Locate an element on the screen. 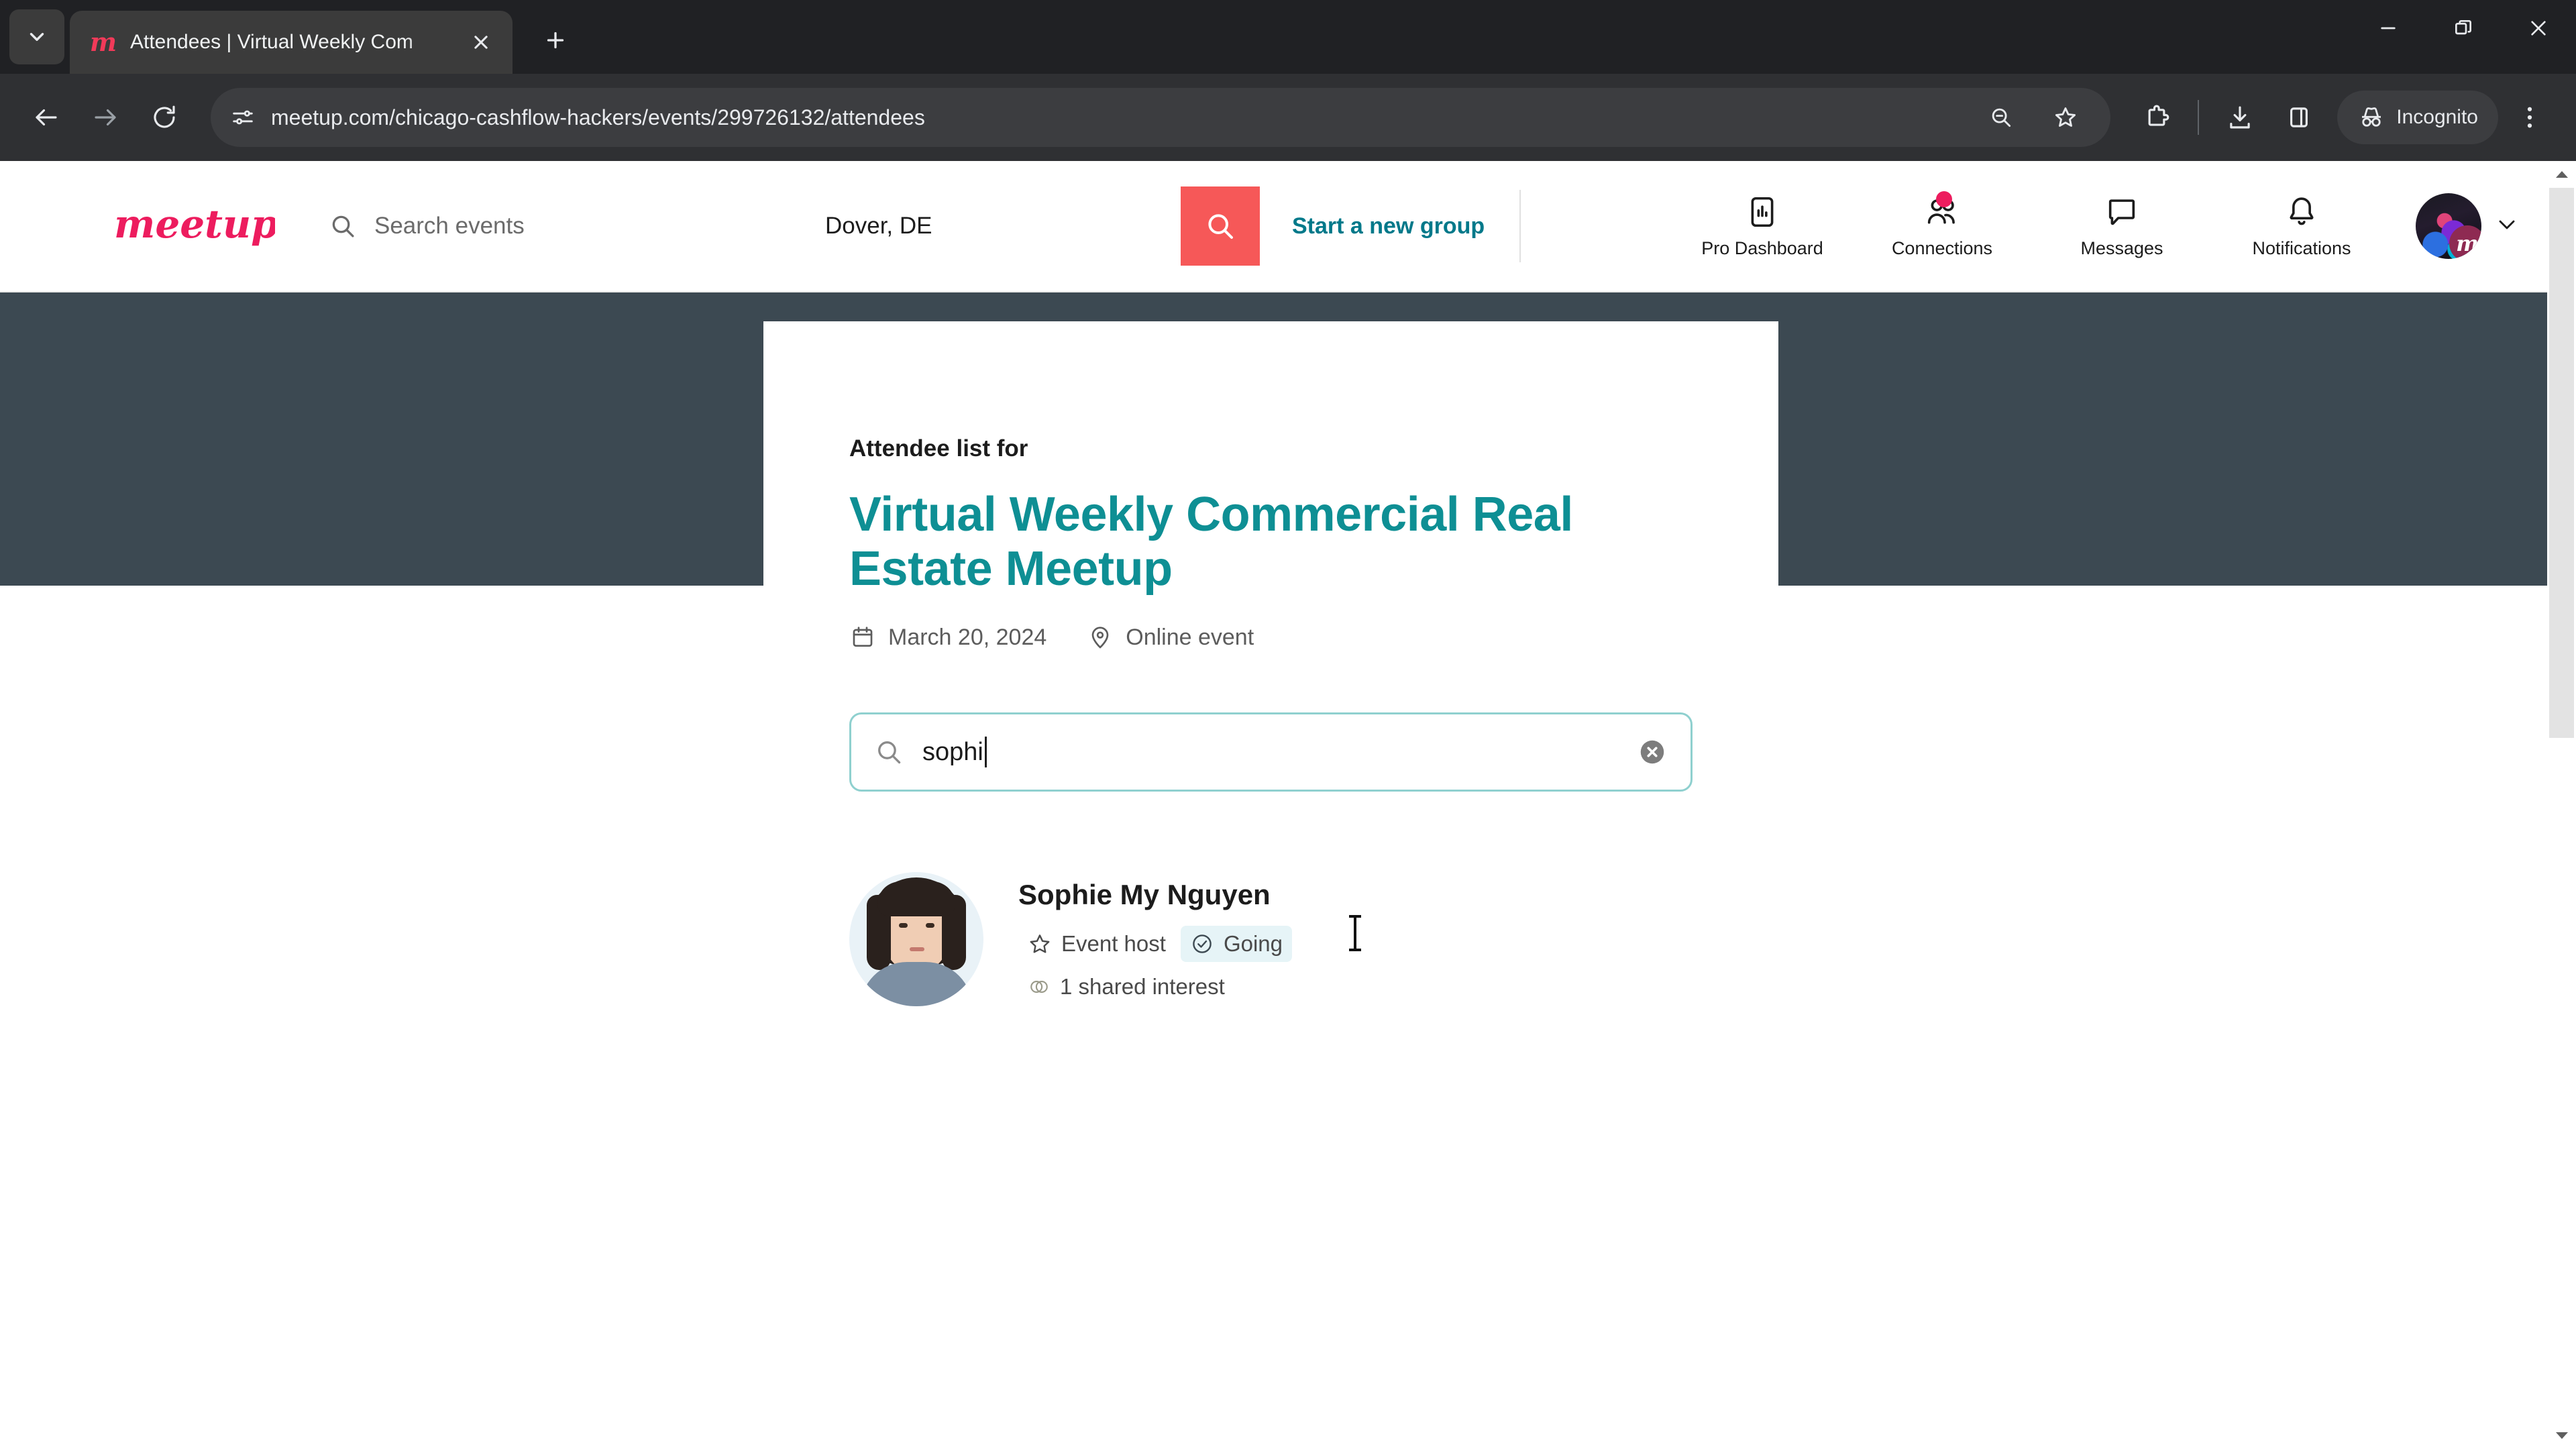  nav-label: Connections is located at coordinates (1942, 247).